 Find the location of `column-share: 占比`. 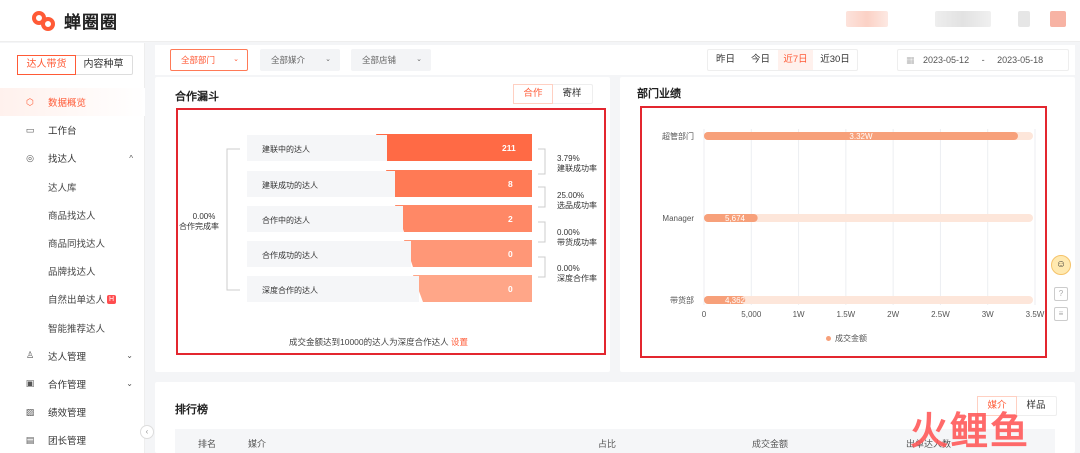

column-share: 占比 is located at coordinates (607, 444).